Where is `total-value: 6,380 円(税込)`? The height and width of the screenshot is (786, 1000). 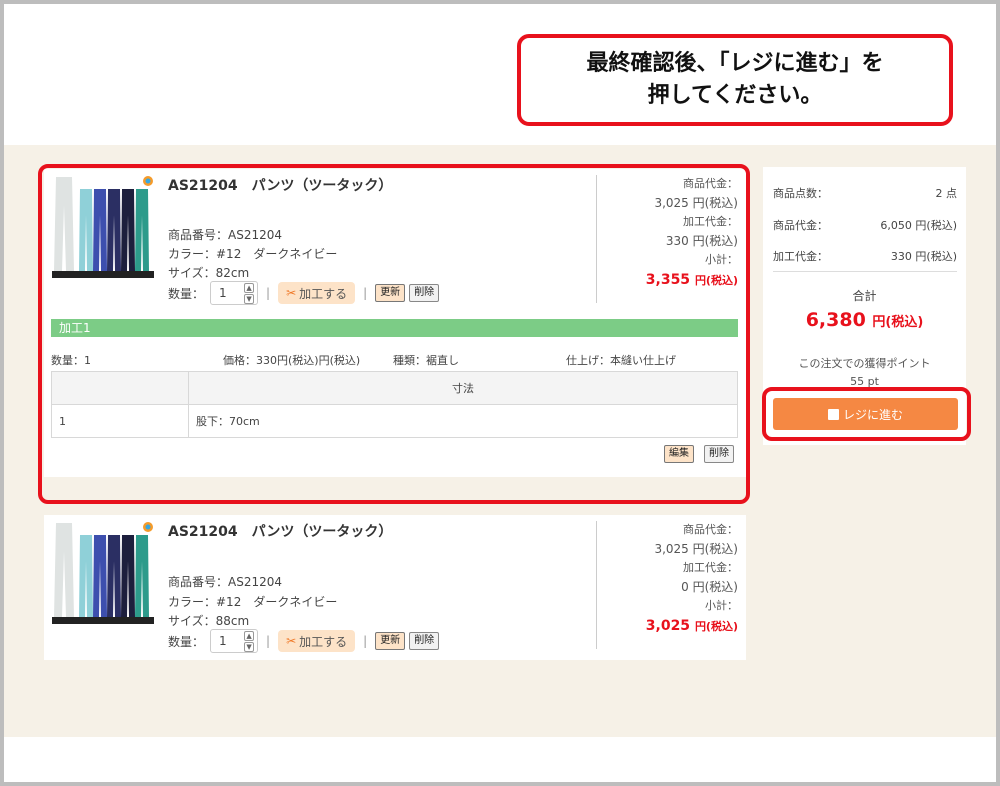 total-value: 6,380 円(税込) is located at coordinates (864, 320).